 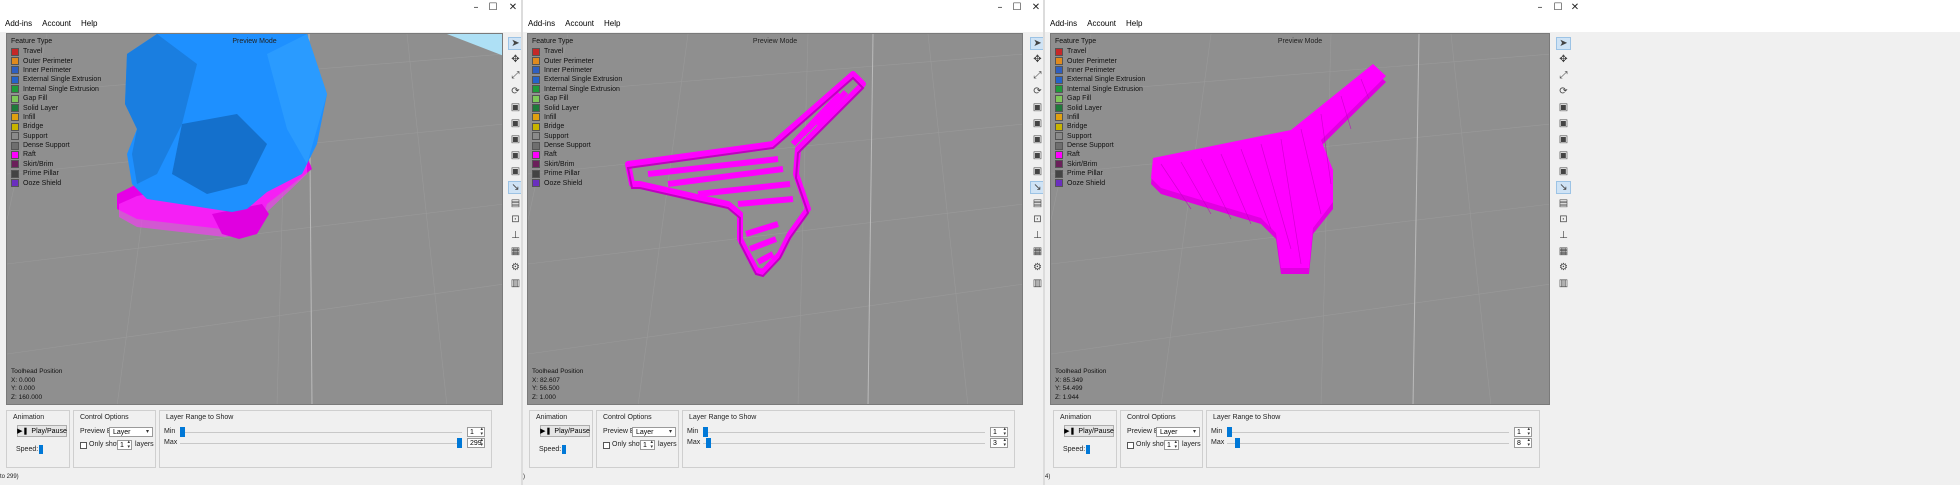 I want to click on layer-max-spinner: 3 ▴ ▾, so click(x=999, y=443).